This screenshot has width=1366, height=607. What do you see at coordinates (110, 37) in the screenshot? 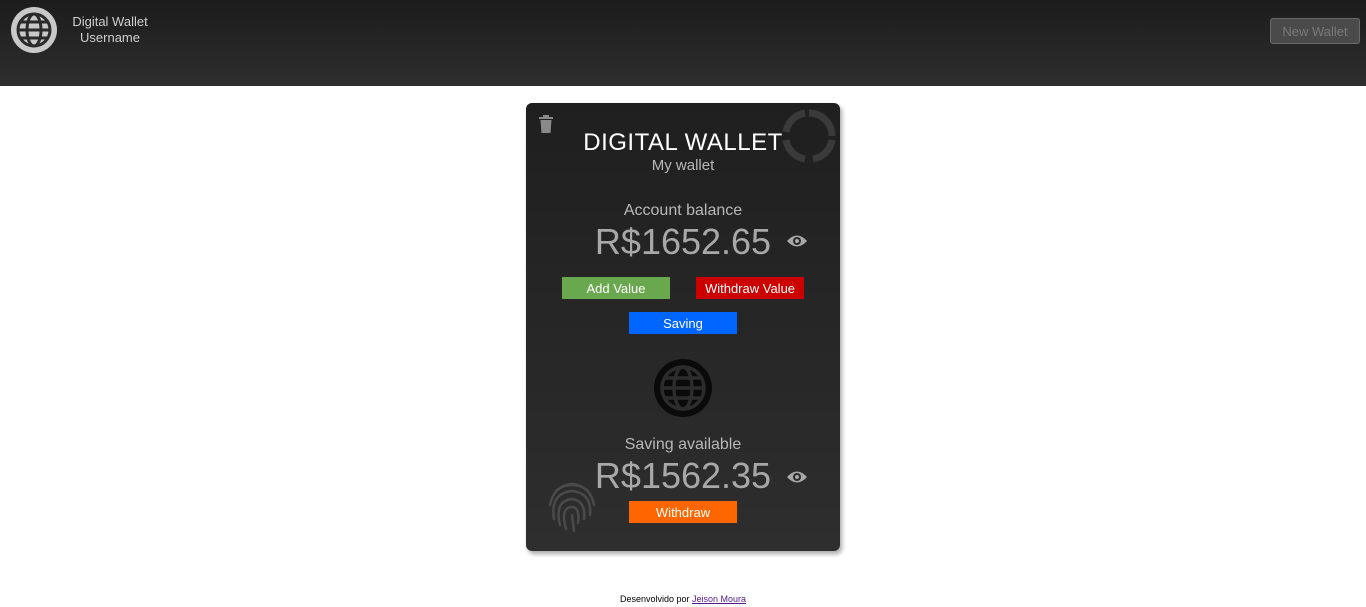
I see `username: Username` at bounding box center [110, 37].